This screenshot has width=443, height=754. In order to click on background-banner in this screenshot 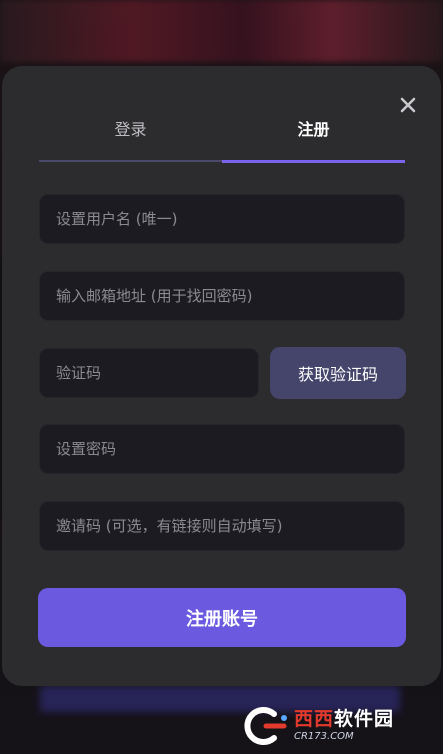, I will do `click(221, 31)`.